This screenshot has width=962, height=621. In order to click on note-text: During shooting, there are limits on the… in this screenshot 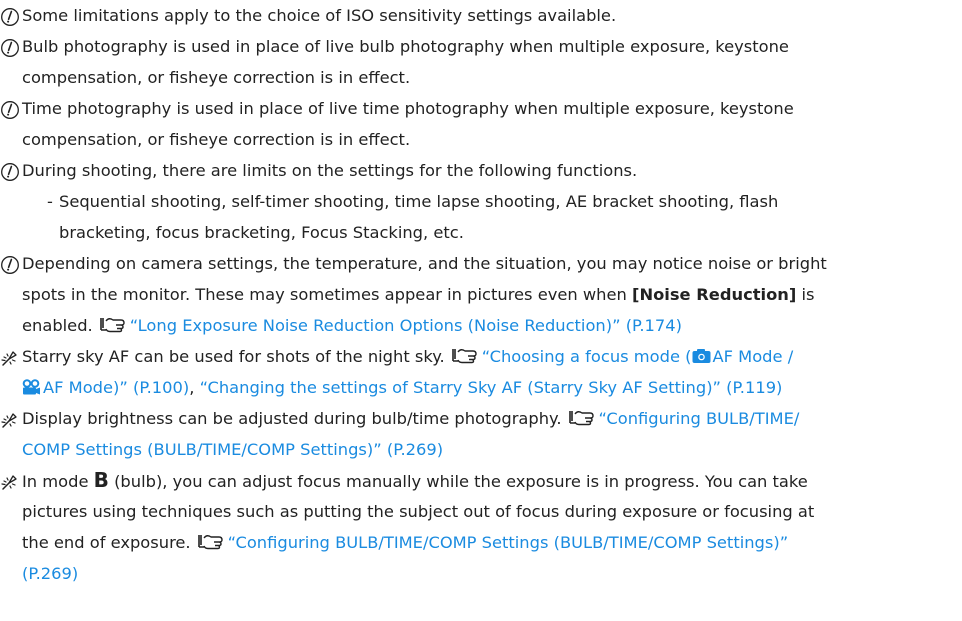, I will do `click(330, 170)`.